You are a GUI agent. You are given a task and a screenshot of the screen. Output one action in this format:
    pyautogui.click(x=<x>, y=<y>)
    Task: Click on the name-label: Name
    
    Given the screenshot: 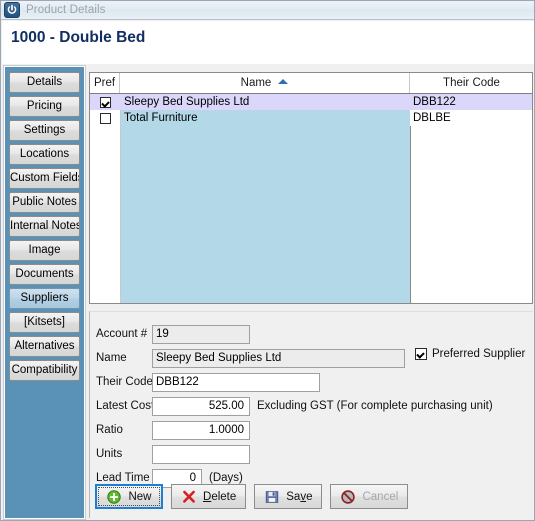 What is the action you would take?
    pyautogui.click(x=111, y=358)
    